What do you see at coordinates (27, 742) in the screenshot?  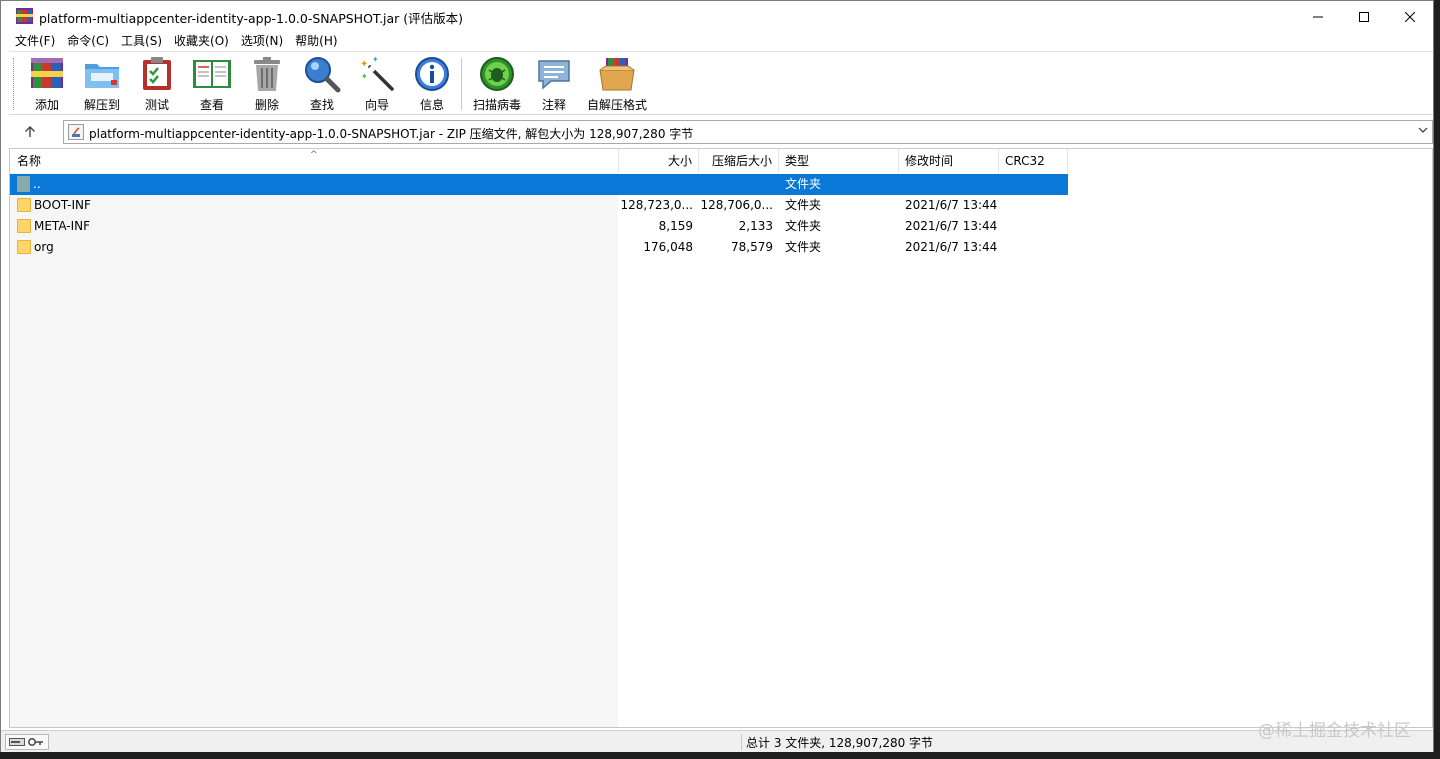 I see `status-icon-group` at bounding box center [27, 742].